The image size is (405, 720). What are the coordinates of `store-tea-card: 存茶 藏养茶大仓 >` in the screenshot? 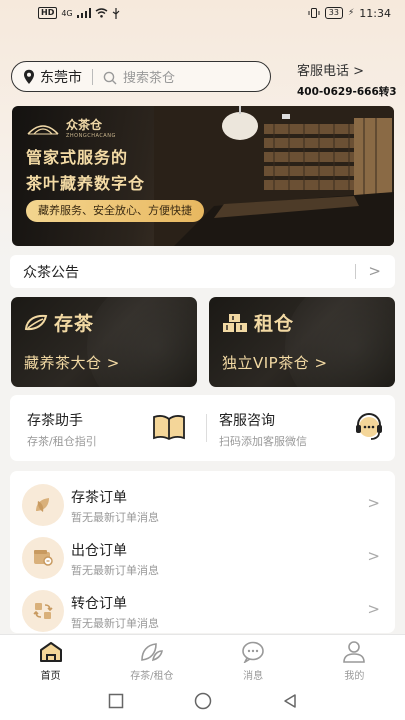 It's located at (104, 342).